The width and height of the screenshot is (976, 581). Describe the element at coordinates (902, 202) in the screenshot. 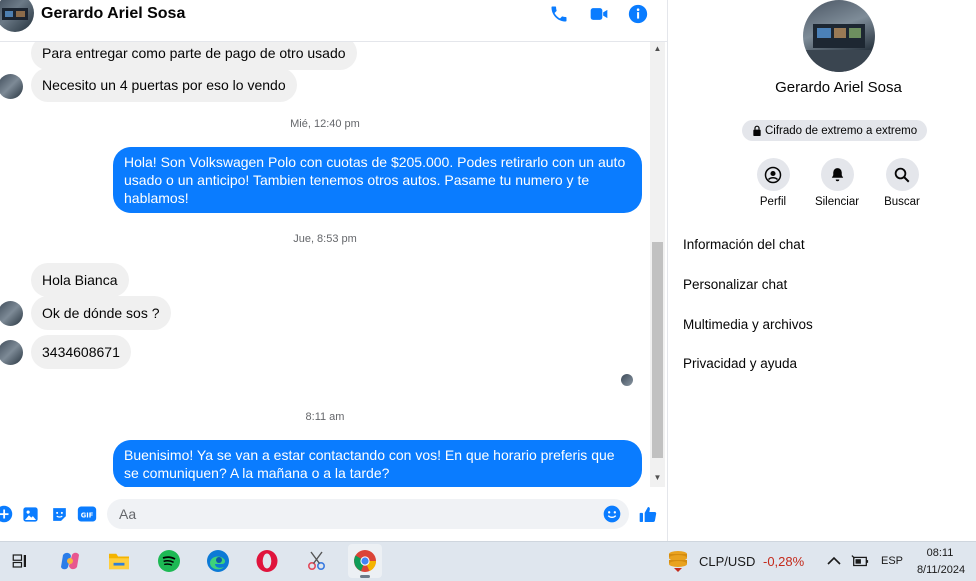

I see `search-action-label: Buscar` at that location.